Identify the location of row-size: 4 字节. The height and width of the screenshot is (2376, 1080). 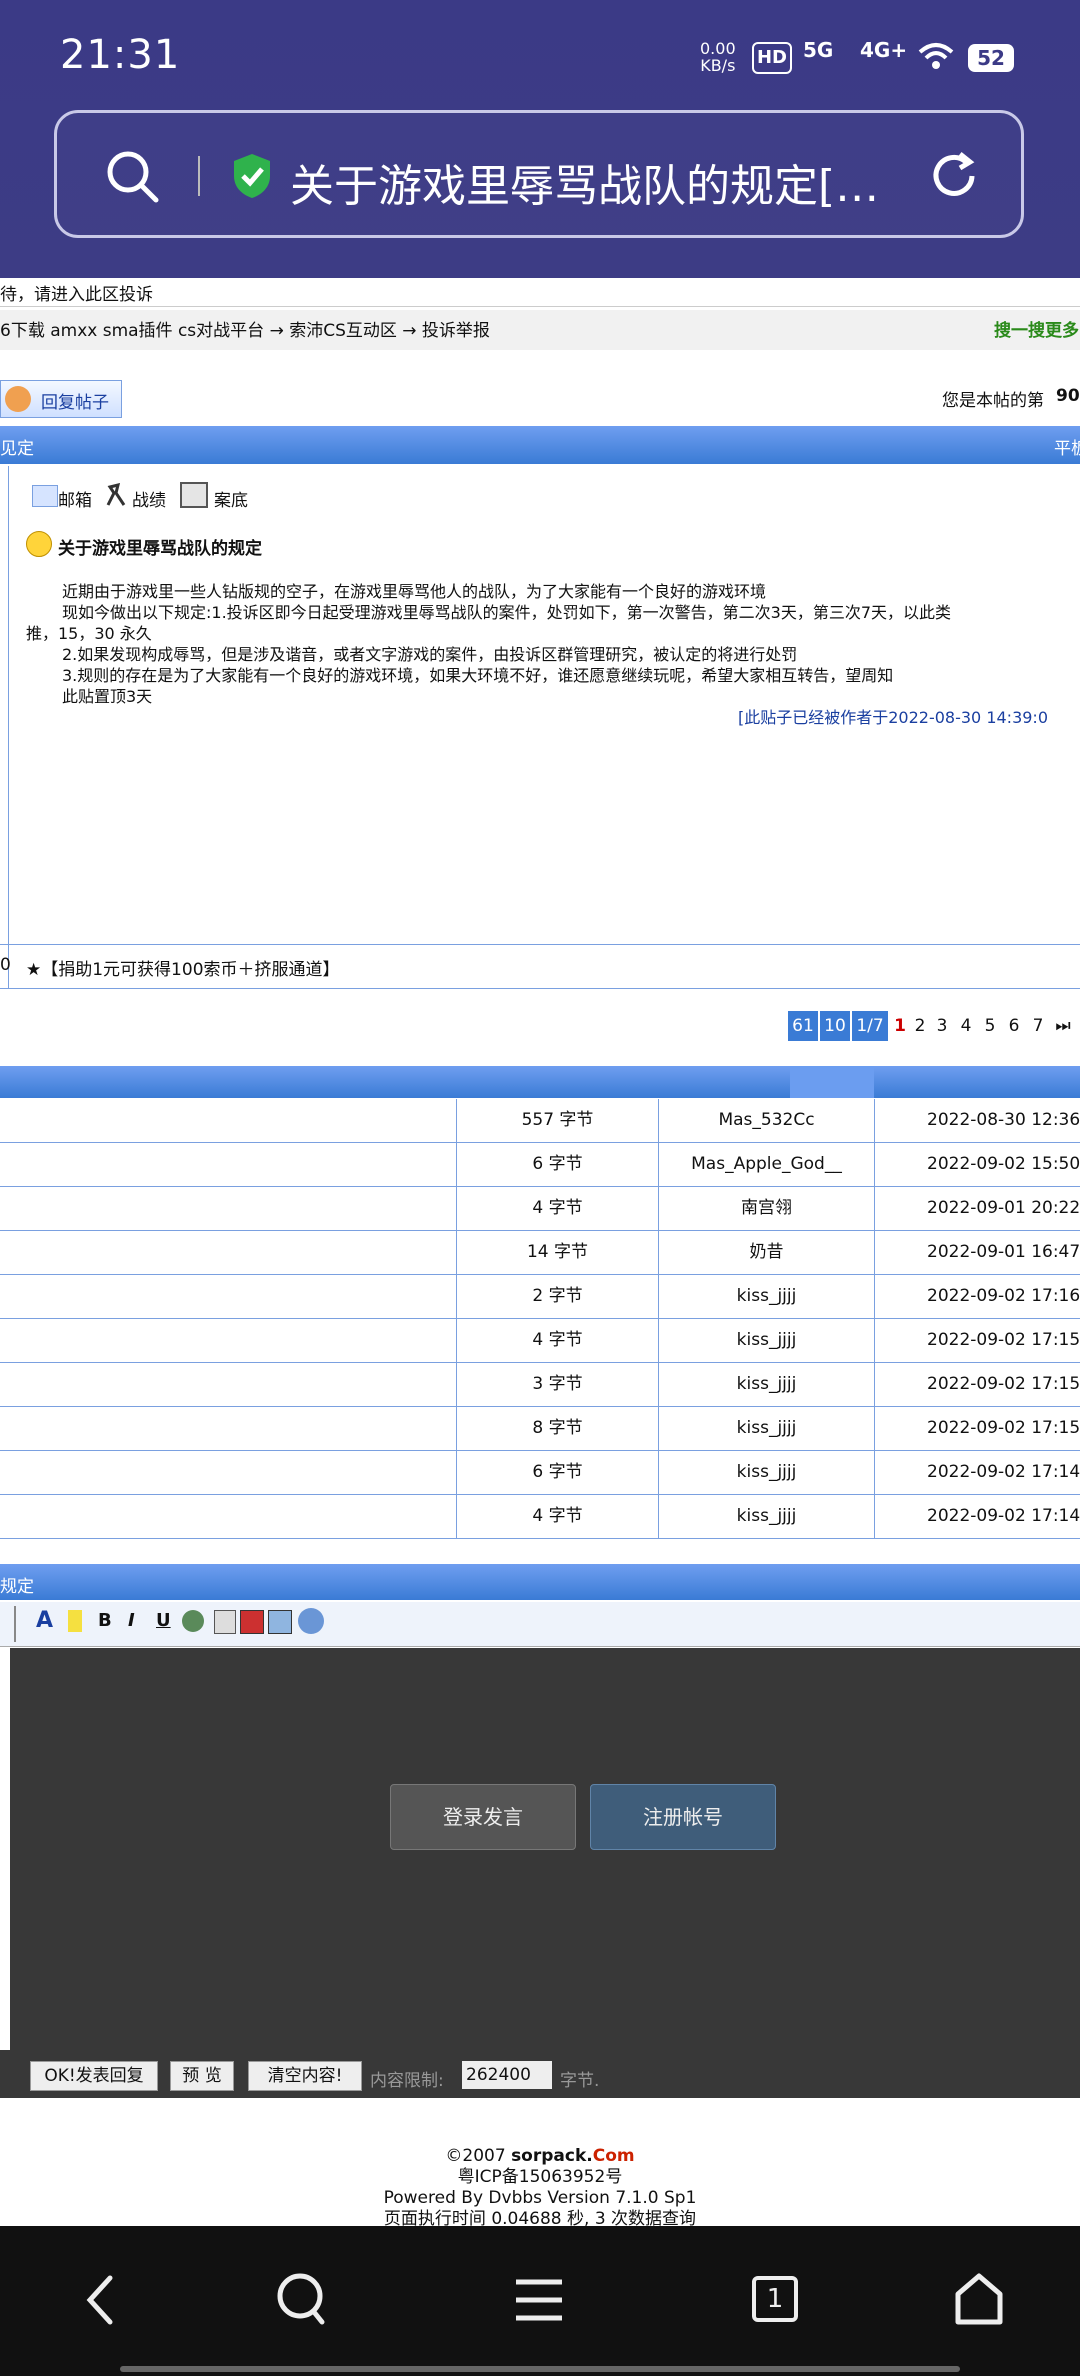
(557, 1516).